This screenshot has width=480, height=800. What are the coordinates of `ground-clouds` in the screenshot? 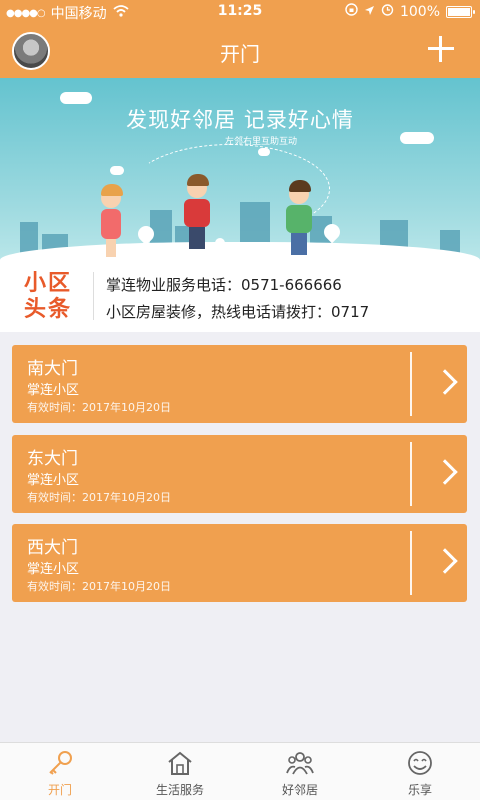 It's located at (240, 251).